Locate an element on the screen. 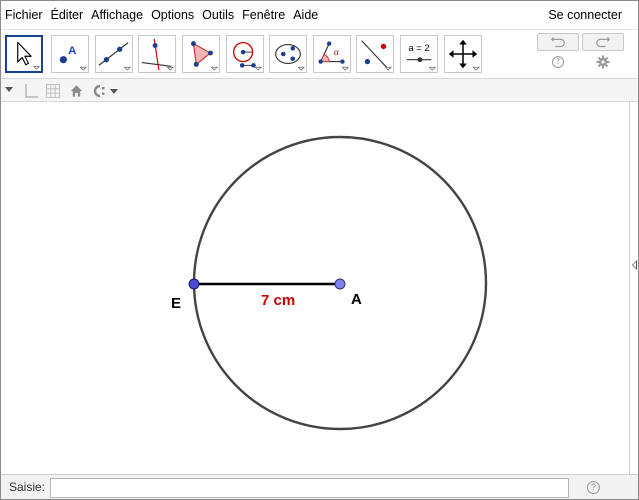  input-help-icon: ? is located at coordinates (593, 487).